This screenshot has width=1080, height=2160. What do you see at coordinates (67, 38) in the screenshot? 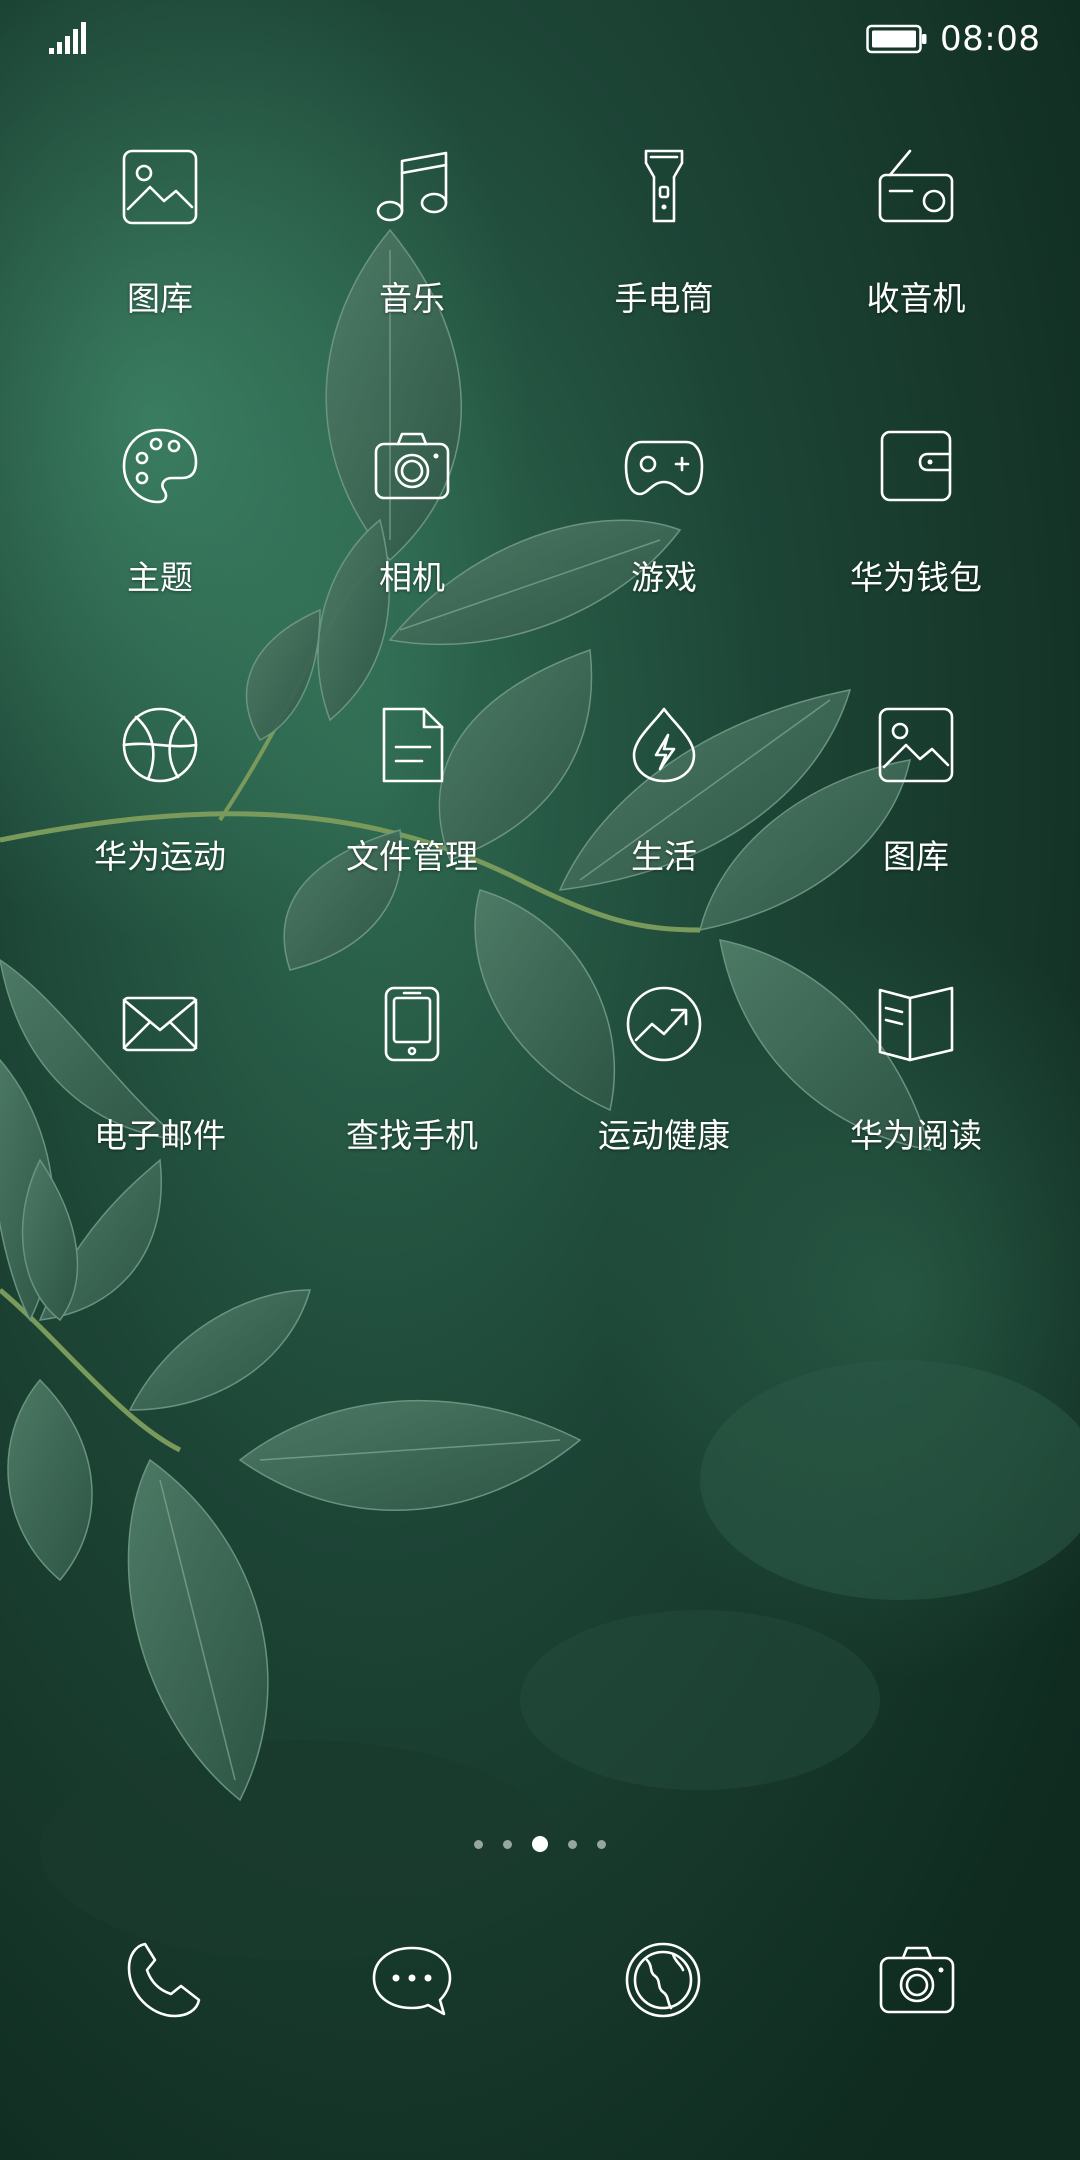
I see `signal-bars-icon` at bounding box center [67, 38].